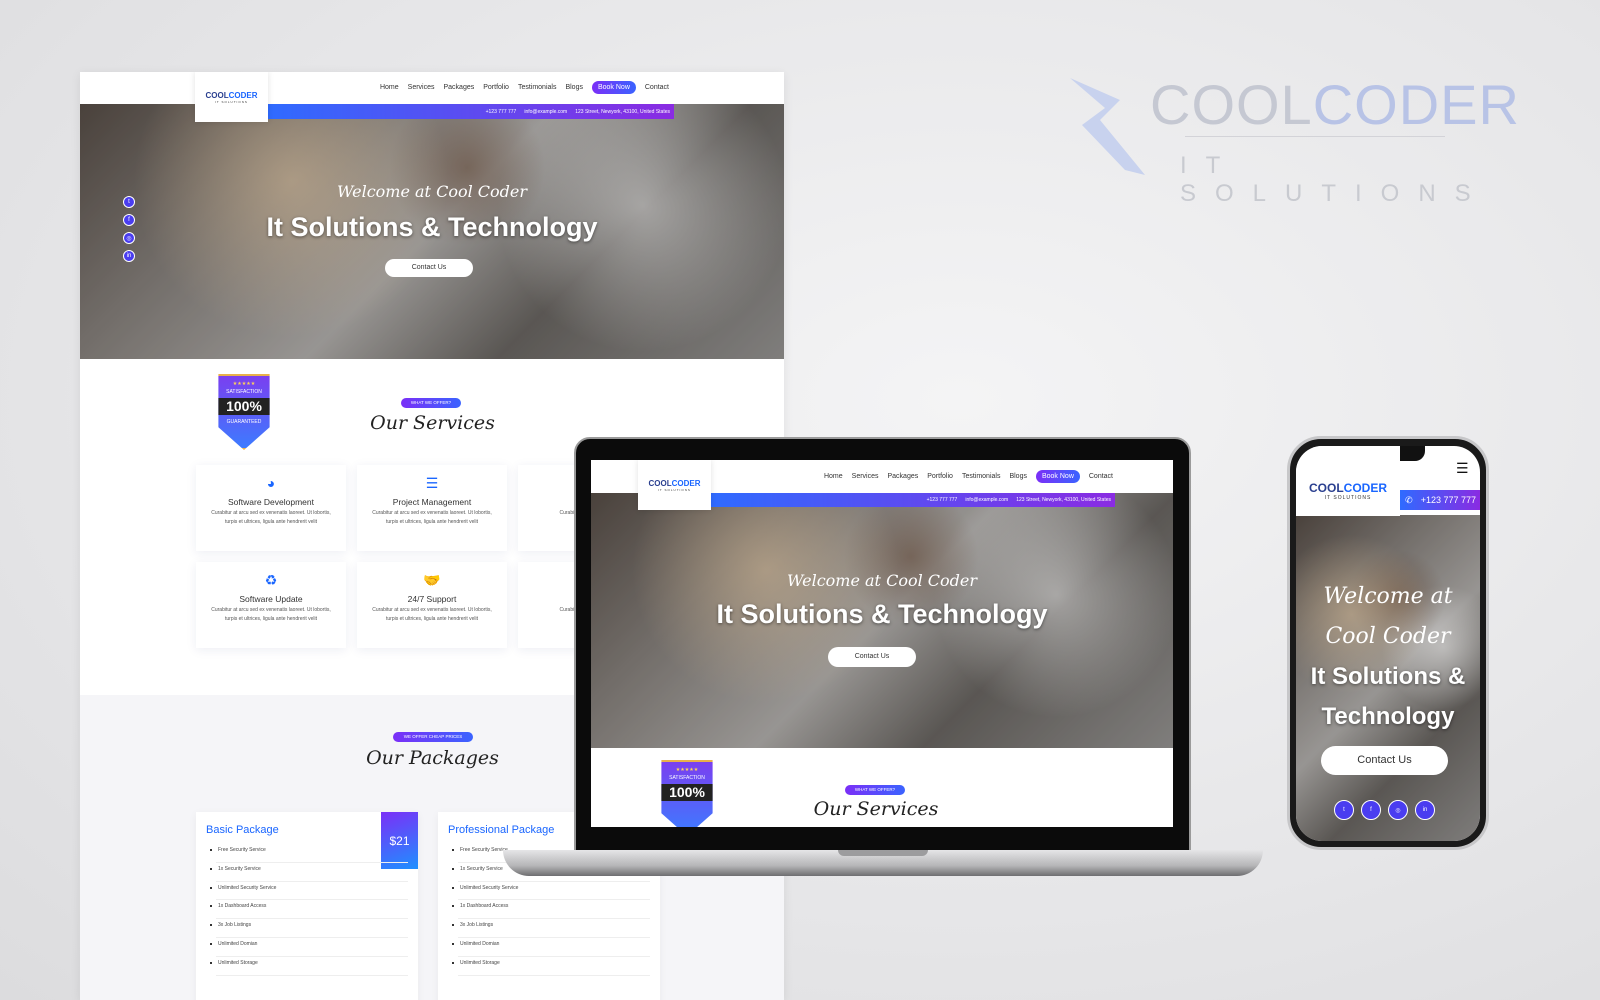 This screenshot has height=1000, width=1600. Describe the element at coordinates (545, 112) in the screenshot. I see `email-text: info@example.com` at that location.